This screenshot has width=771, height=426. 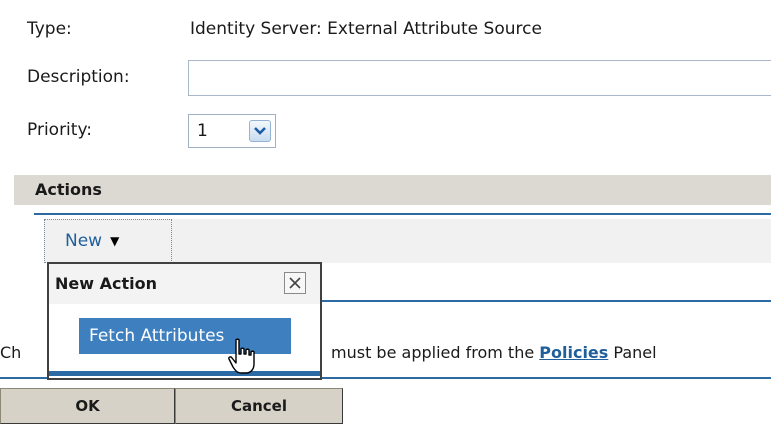 I want to click on close-icon, so click(x=295, y=283).